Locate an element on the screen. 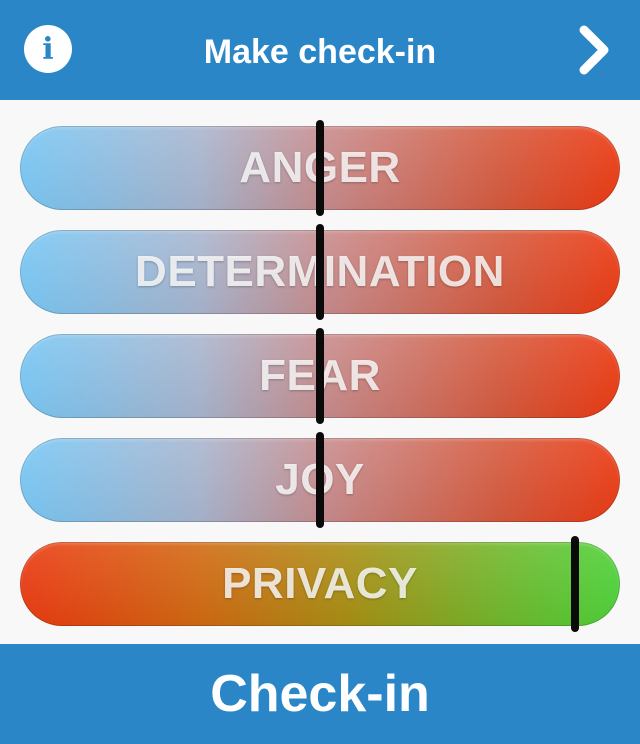 The height and width of the screenshot is (744, 640). page-title: Make check-in is located at coordinates (320, 52).